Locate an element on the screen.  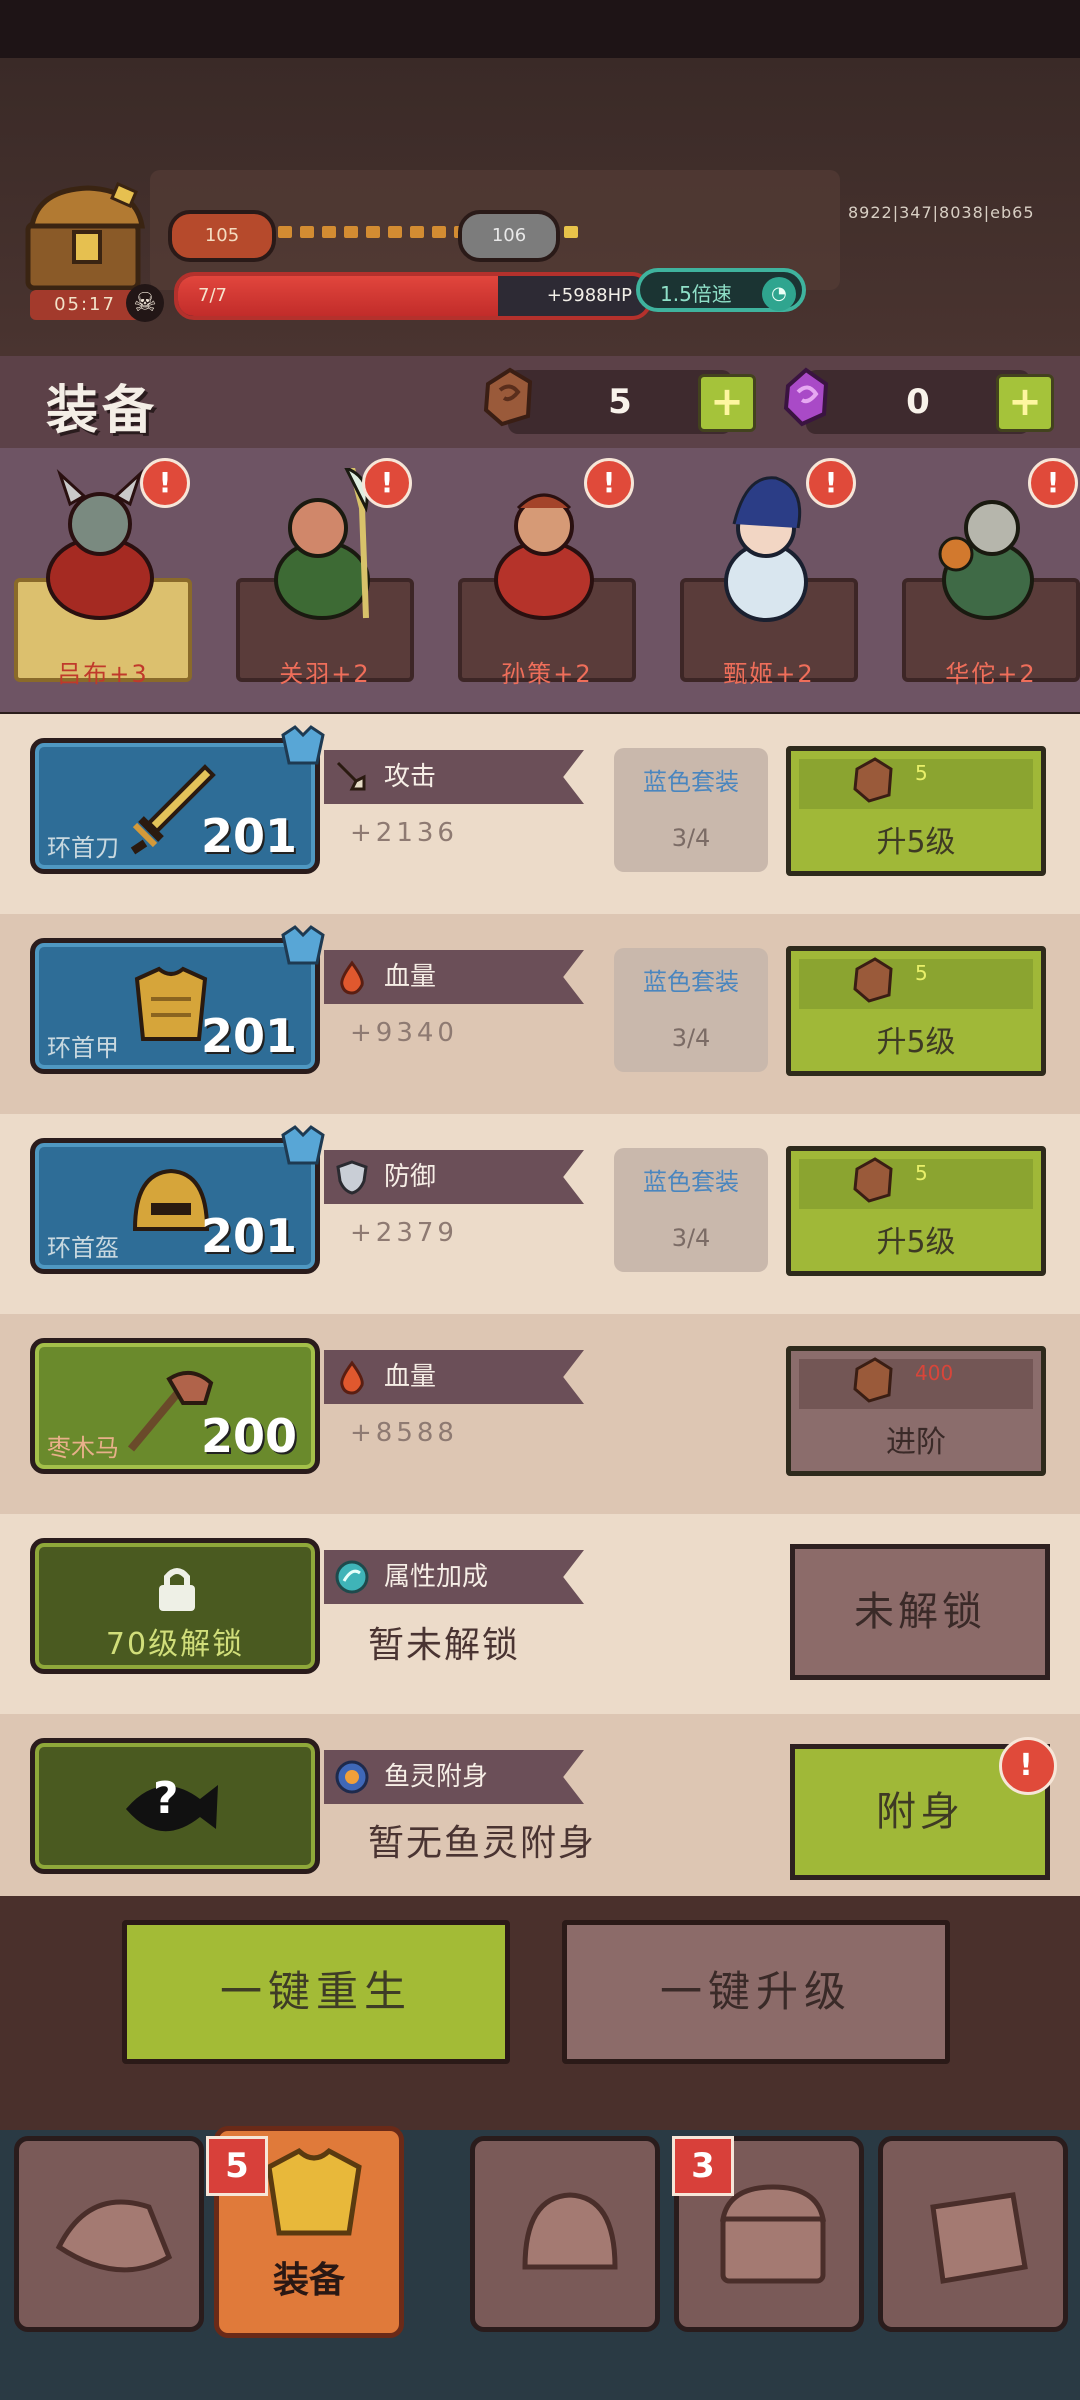
one-click-rebirth-button: 一键重生 is located at coordinates (316, 1992).